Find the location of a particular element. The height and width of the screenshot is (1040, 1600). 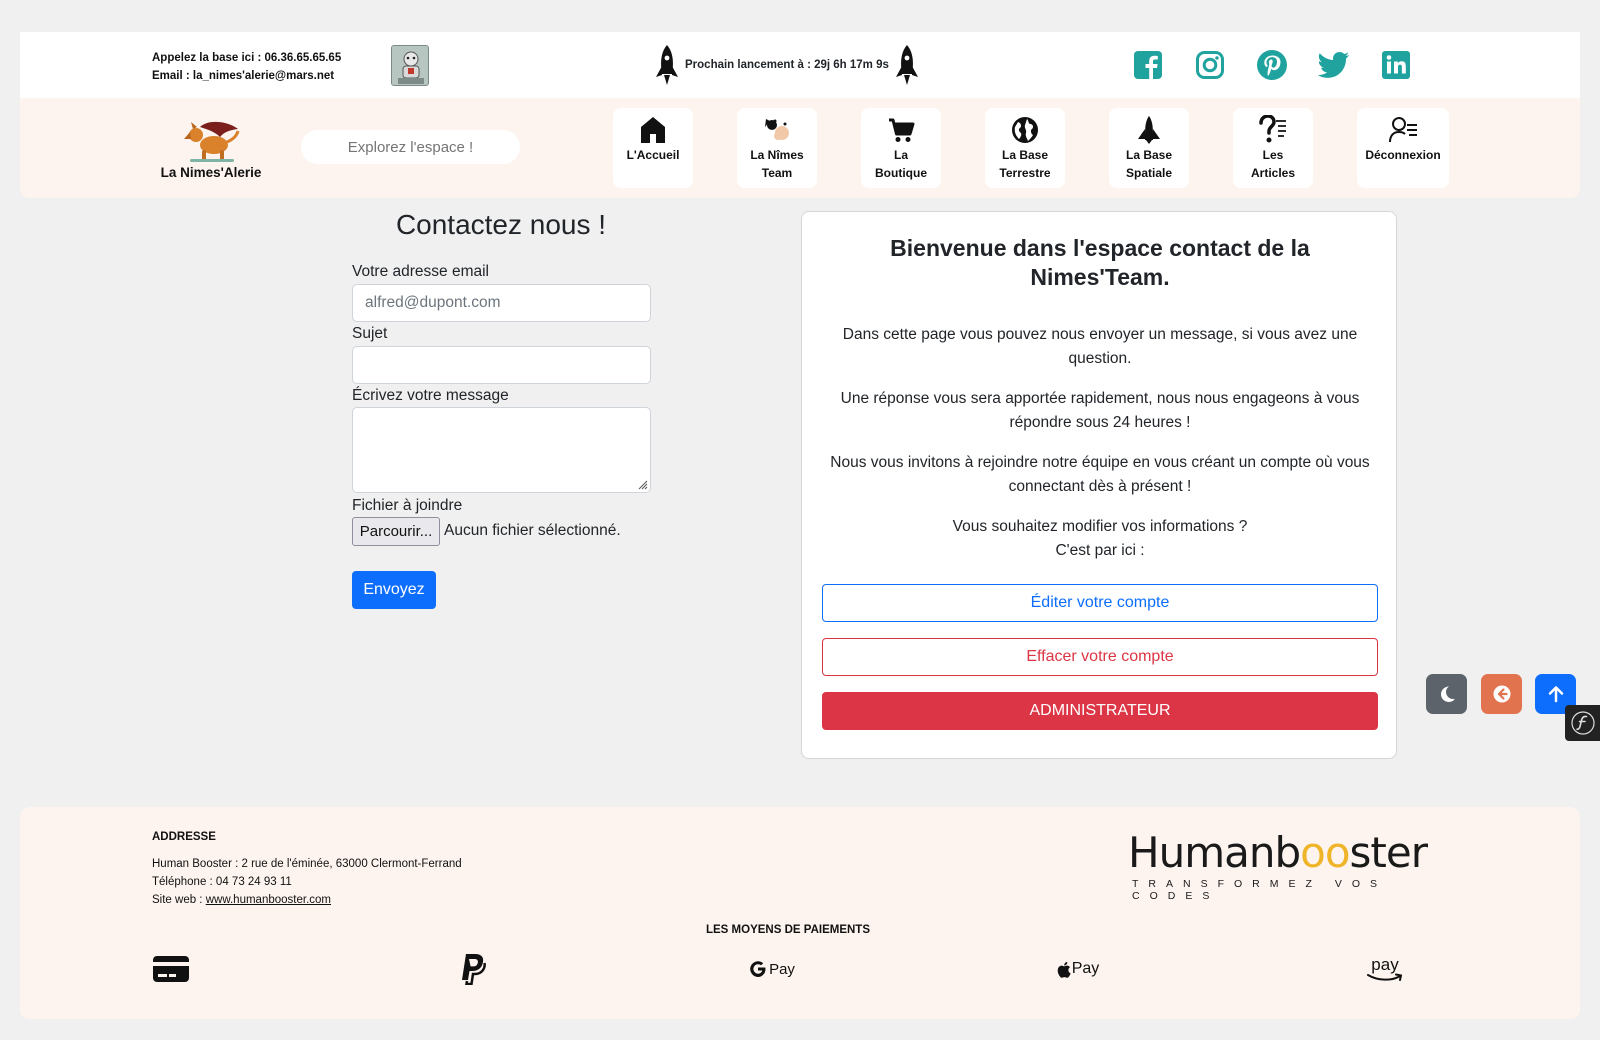

credit-card-icon is located at coordinates (171, 969).